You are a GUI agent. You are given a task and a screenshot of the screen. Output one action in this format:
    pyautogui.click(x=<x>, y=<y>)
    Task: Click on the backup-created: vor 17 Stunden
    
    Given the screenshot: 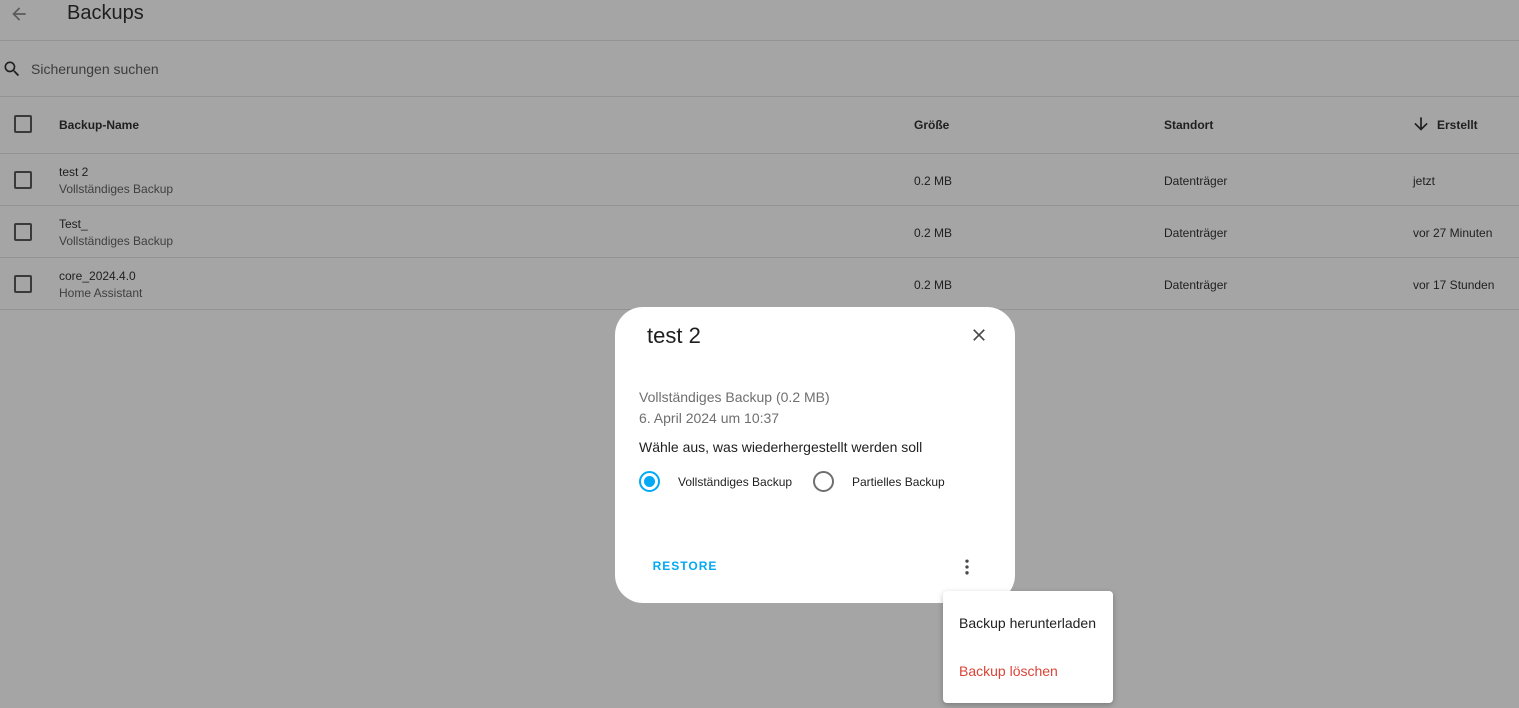 What is the action you would take?
    pyautogui.click(x=1454, y=285)
    